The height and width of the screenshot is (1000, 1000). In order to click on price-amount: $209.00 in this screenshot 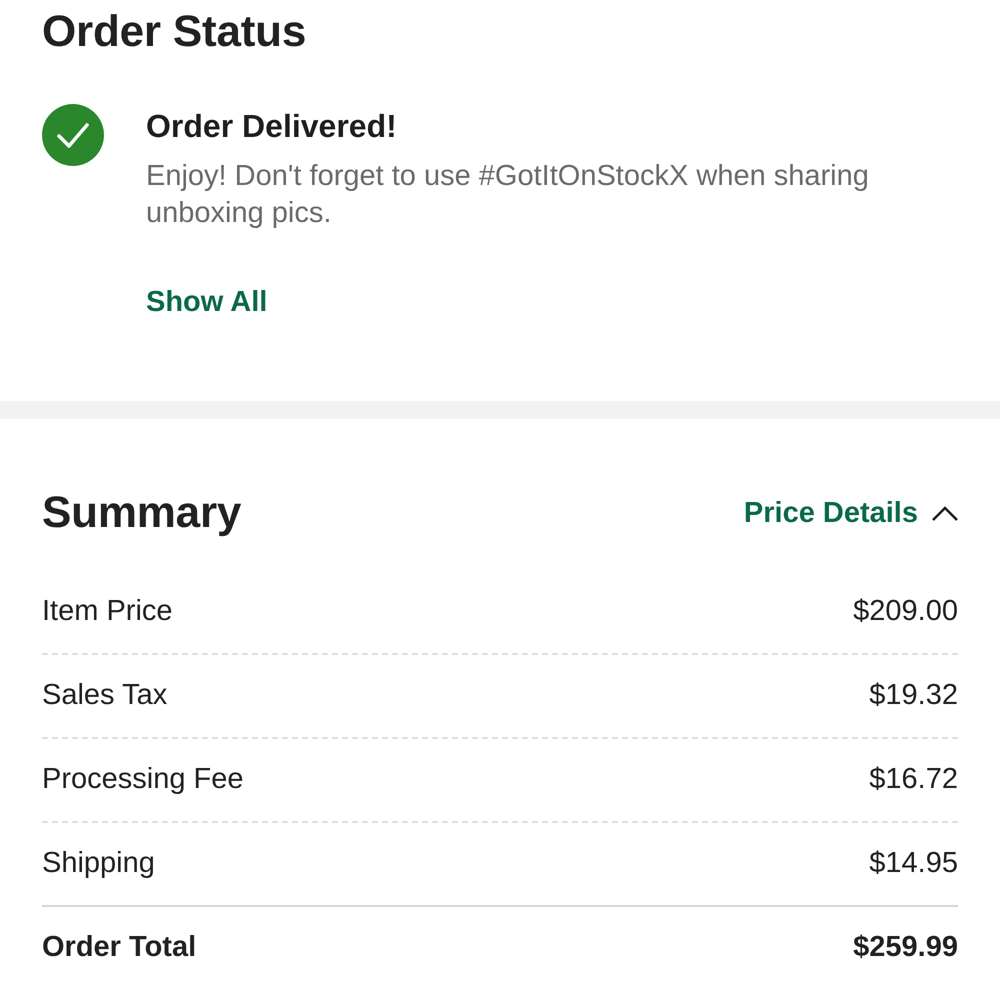, I will do `click(905, 611)`.